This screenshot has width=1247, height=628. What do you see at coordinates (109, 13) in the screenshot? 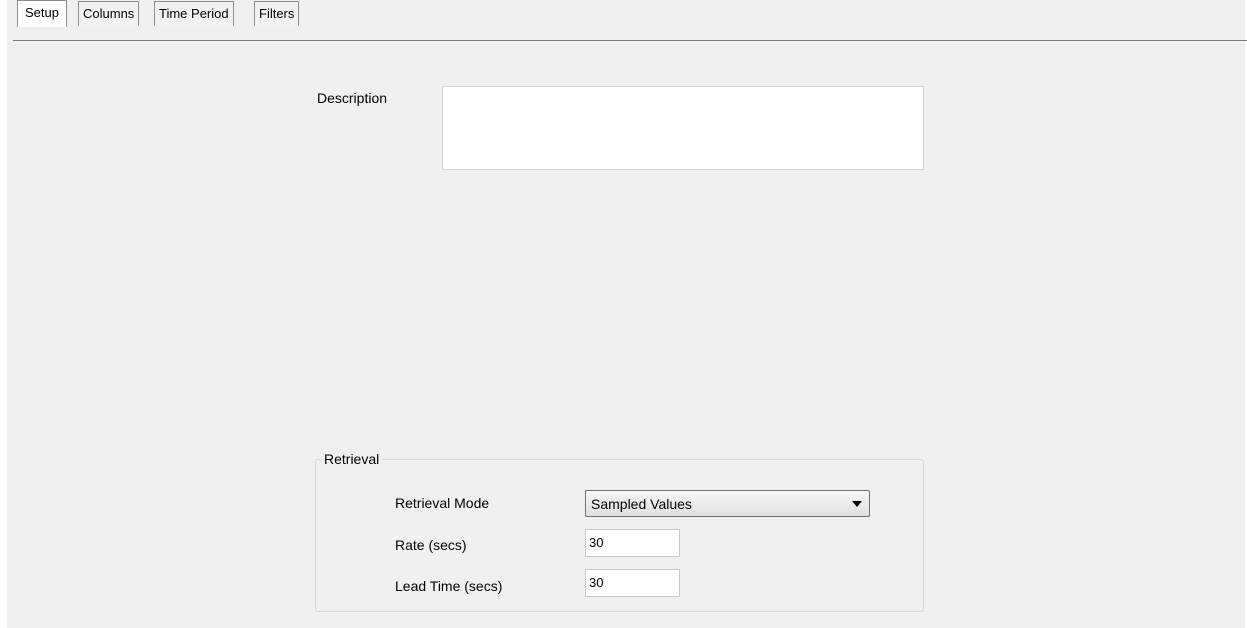
I see `tab-columns: Columns` at bounding box center [109, 13].